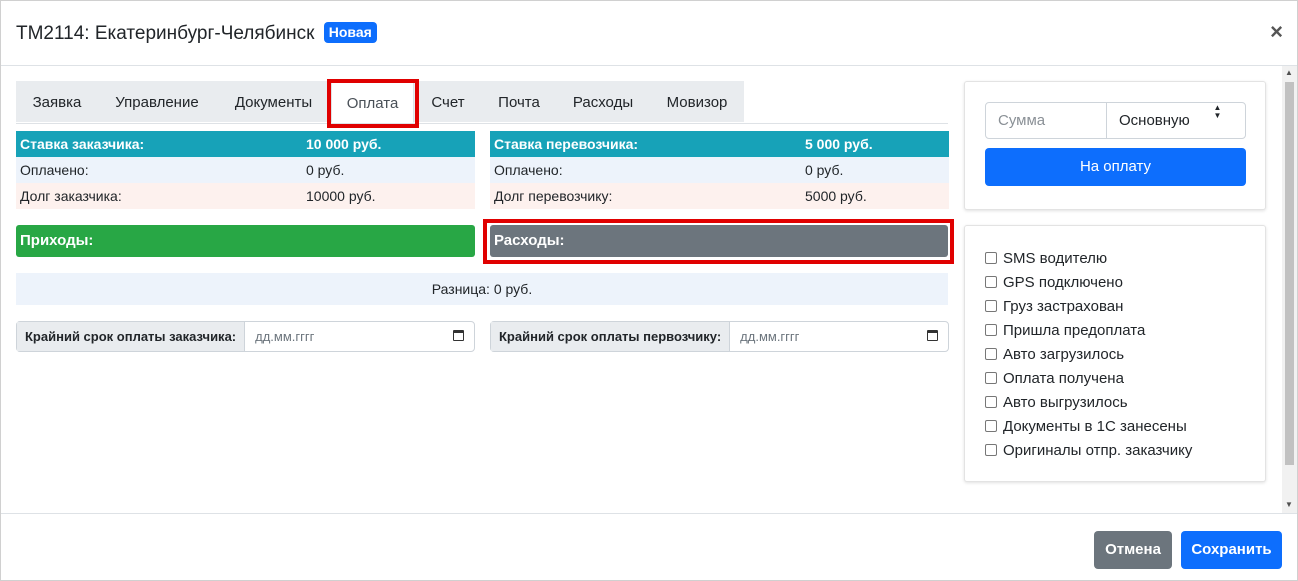  I want to click on checkbox-unloaded: Авто выгрузилось, so click(1056, 403).